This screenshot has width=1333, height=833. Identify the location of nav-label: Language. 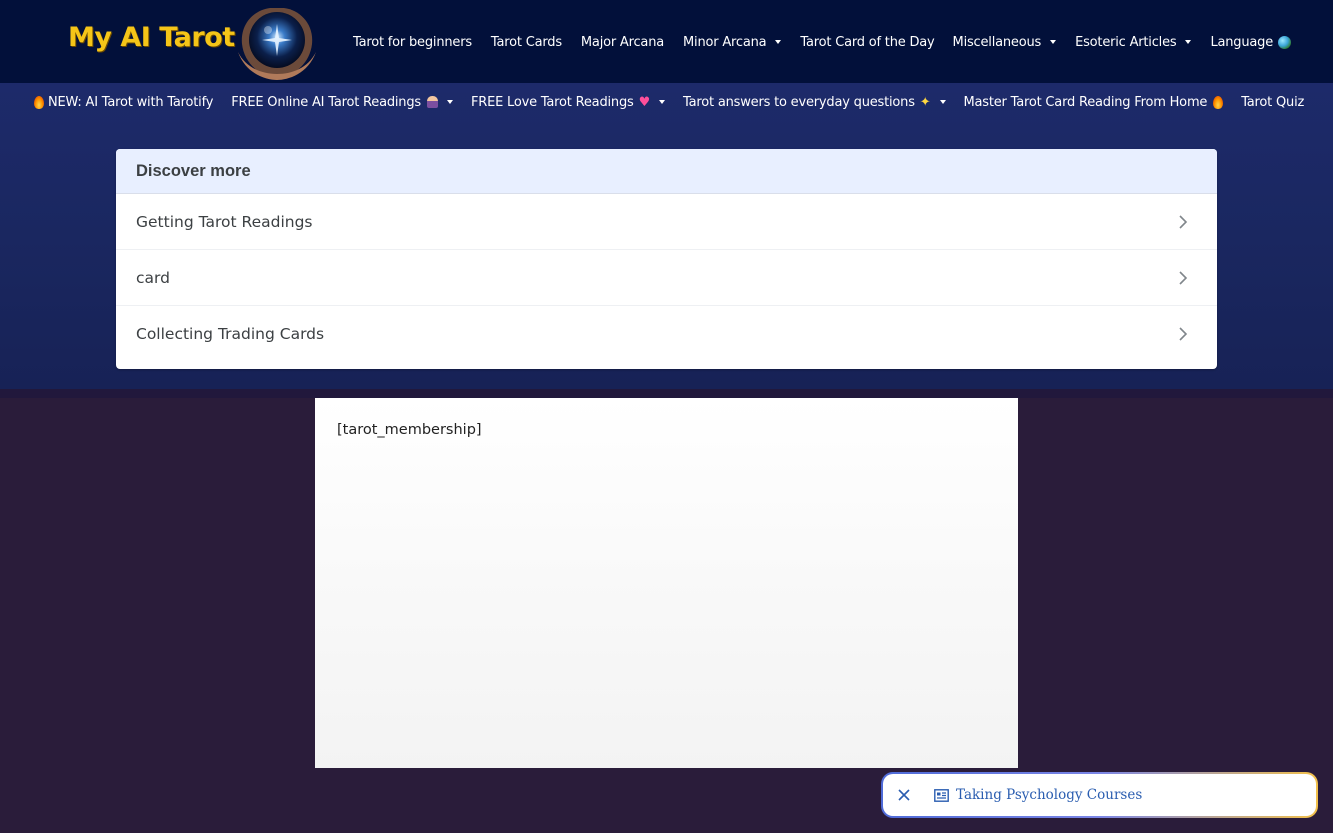
(1242, 42).